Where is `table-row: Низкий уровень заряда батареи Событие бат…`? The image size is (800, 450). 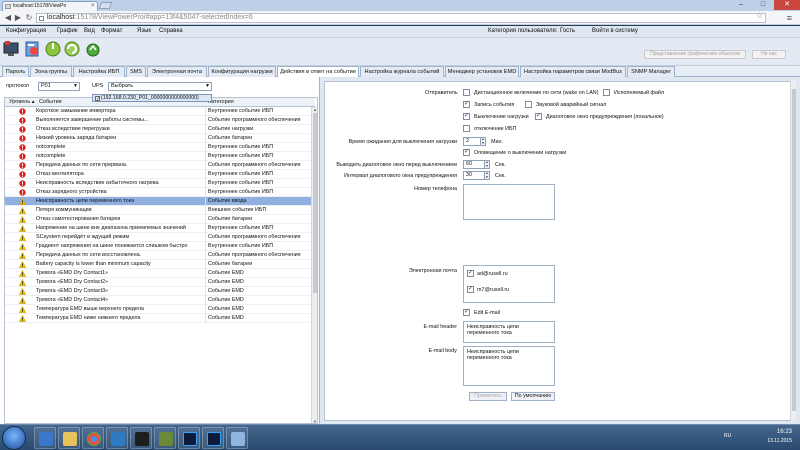 table-row: Низкий уровень заряда батареи Событие бат… is located at coordinates (158, 138).